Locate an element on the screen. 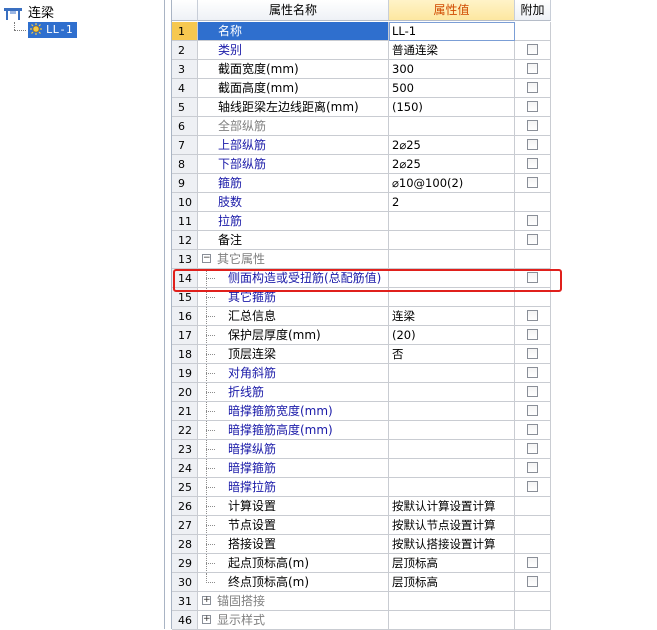 The height and width of the screenshot is (630, 657). property-value: 按默认计算设置计算 is located at coordinates (452, 506).